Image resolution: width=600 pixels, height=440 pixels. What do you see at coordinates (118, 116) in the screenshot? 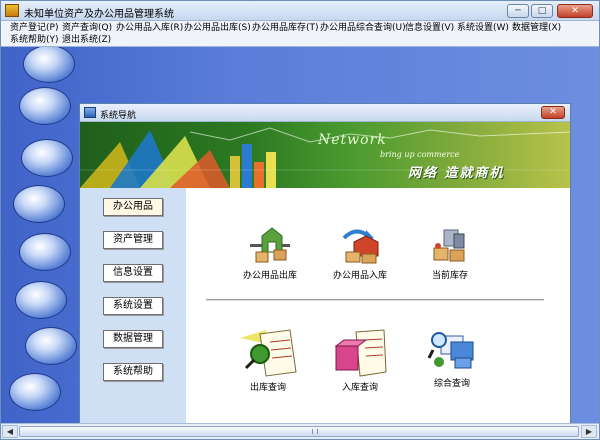
I see `navigation-title: 系统导航` at bounding box center [118, 116].